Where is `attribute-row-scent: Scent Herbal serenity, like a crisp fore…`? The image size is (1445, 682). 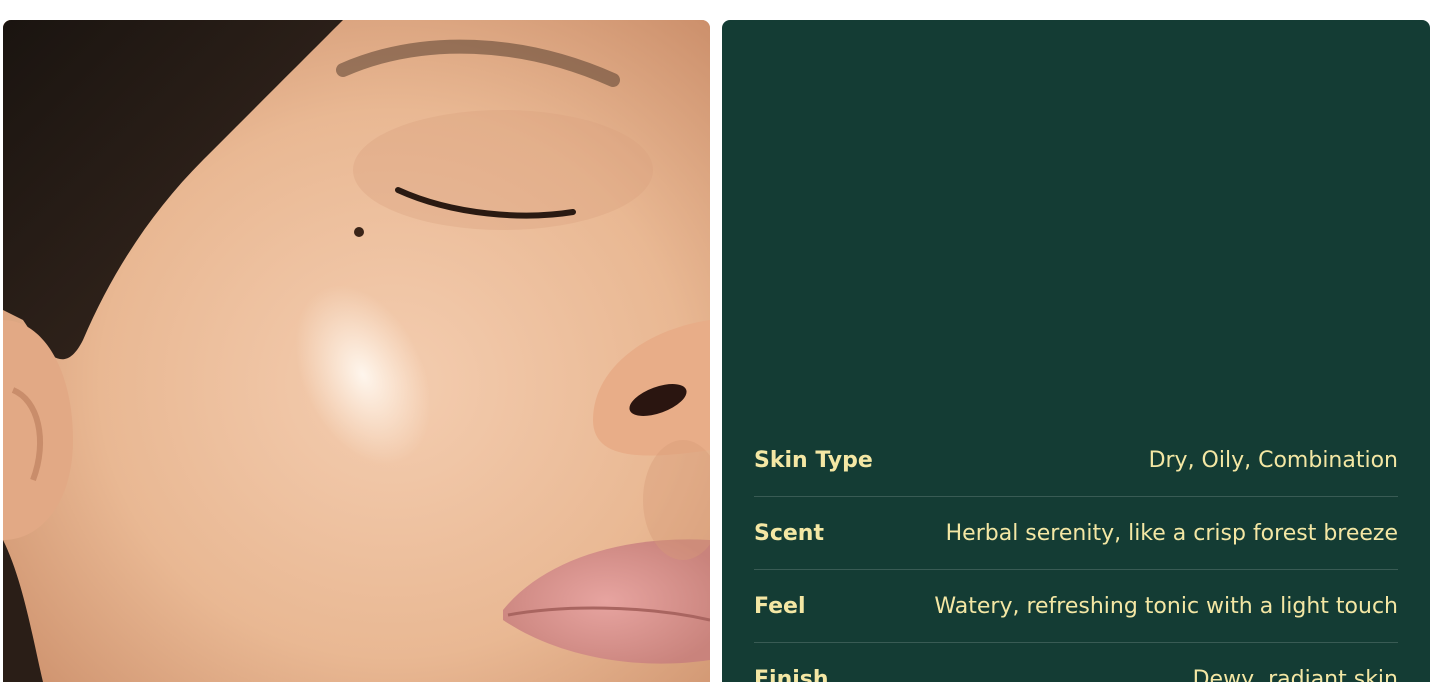
attribute-row-scent: Scent Herbal serenity, like a crisp fore… is located at coordinates (1076, 533).